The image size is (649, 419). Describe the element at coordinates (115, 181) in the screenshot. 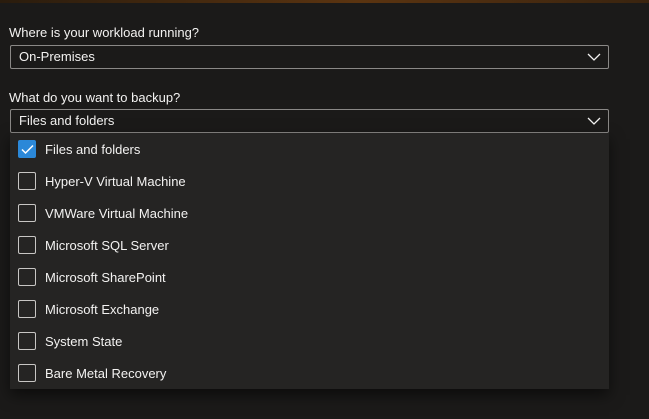

I see `option-label: Hyper-V Virtual Machine` at that location.